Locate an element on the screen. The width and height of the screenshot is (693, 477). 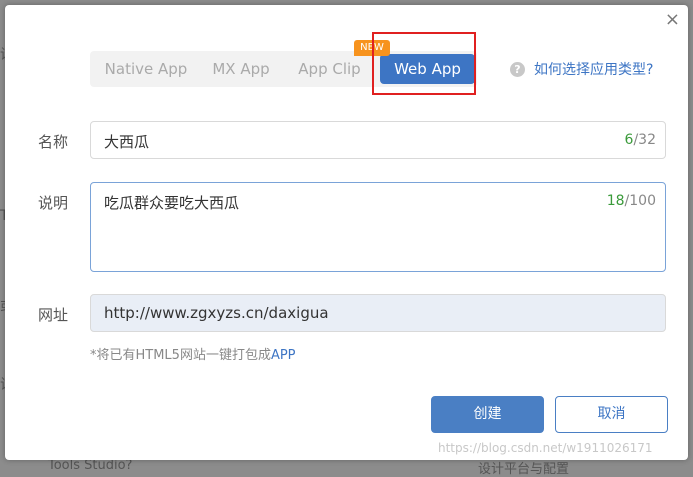
url-input: http://www.zgxyzs.cn/daxigua is located at coordinates (378, 313).